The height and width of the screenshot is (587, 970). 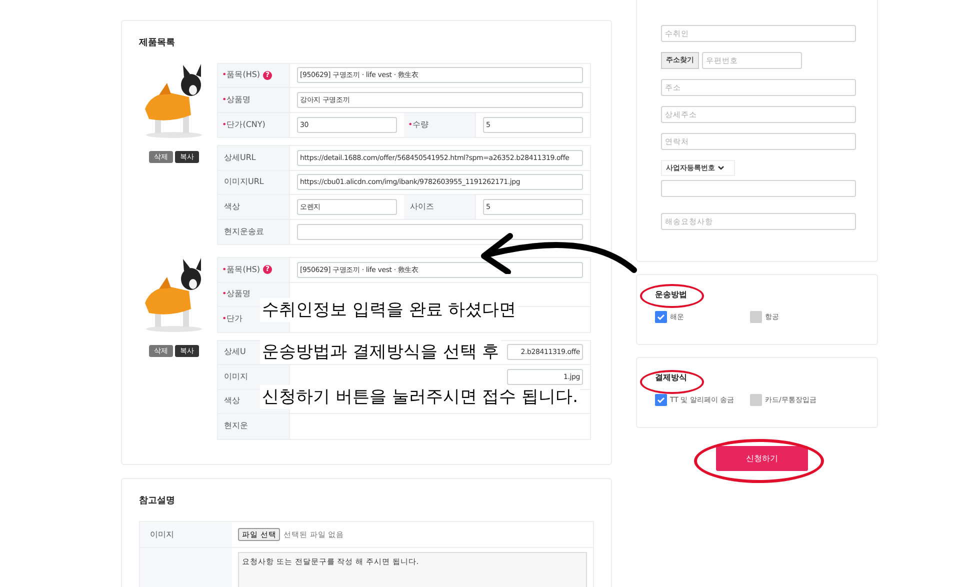 What do you see at coordinates (244, 124) in the screenshot?
I see `field-label: •단가(CNY)` at bounding box center [244, 124].